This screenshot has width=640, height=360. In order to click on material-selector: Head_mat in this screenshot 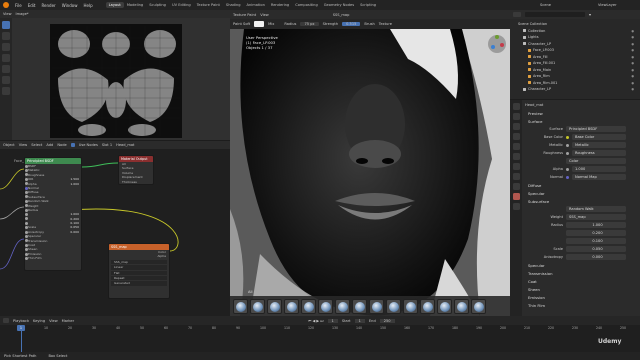, I will do `click(125, 145)`.